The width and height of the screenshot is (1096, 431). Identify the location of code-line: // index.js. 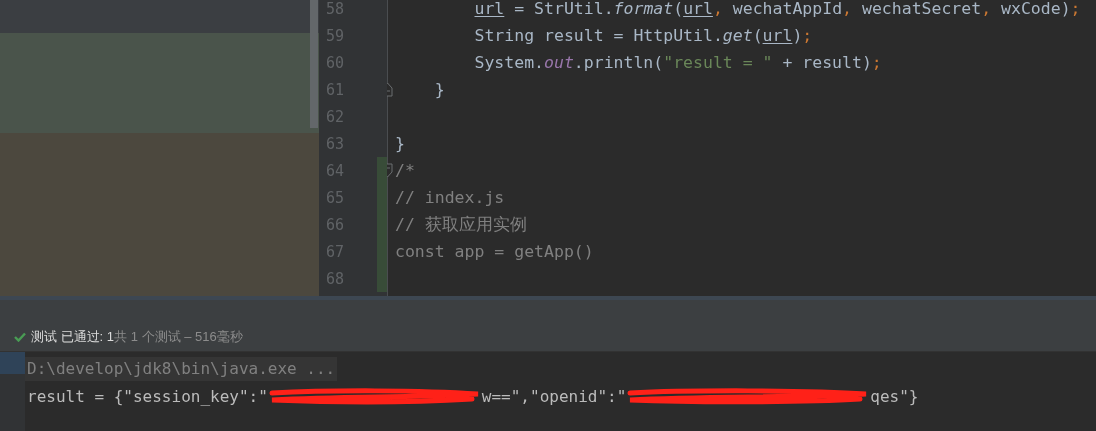
(450, 197).